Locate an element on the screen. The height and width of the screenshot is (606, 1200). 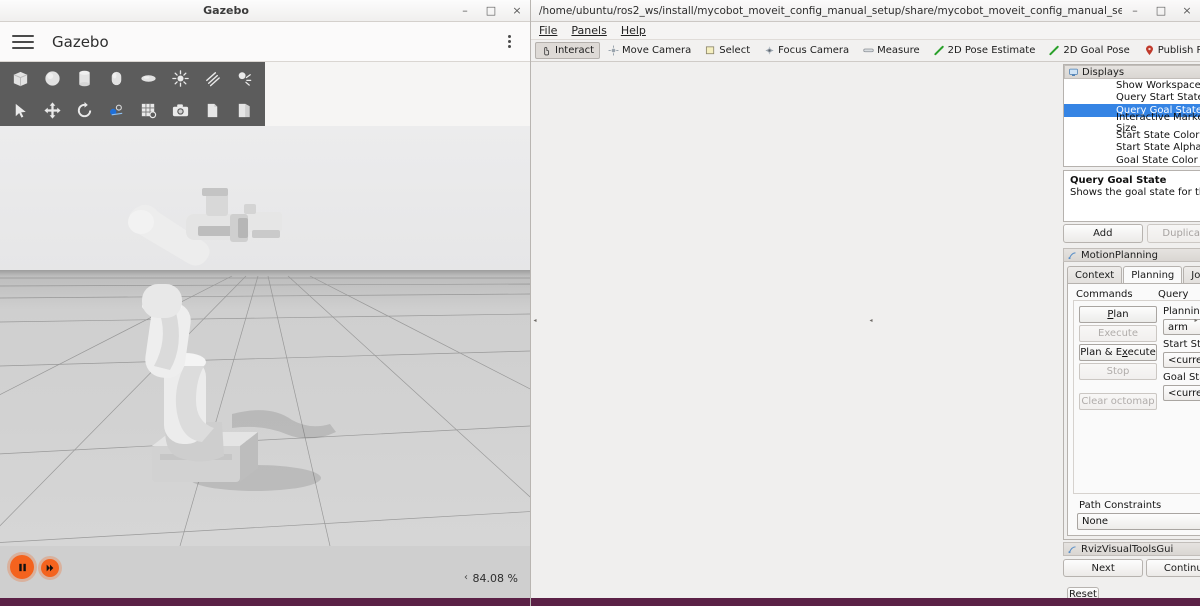
displays-panel-title: Displays is located at coordinates (1103, 72).